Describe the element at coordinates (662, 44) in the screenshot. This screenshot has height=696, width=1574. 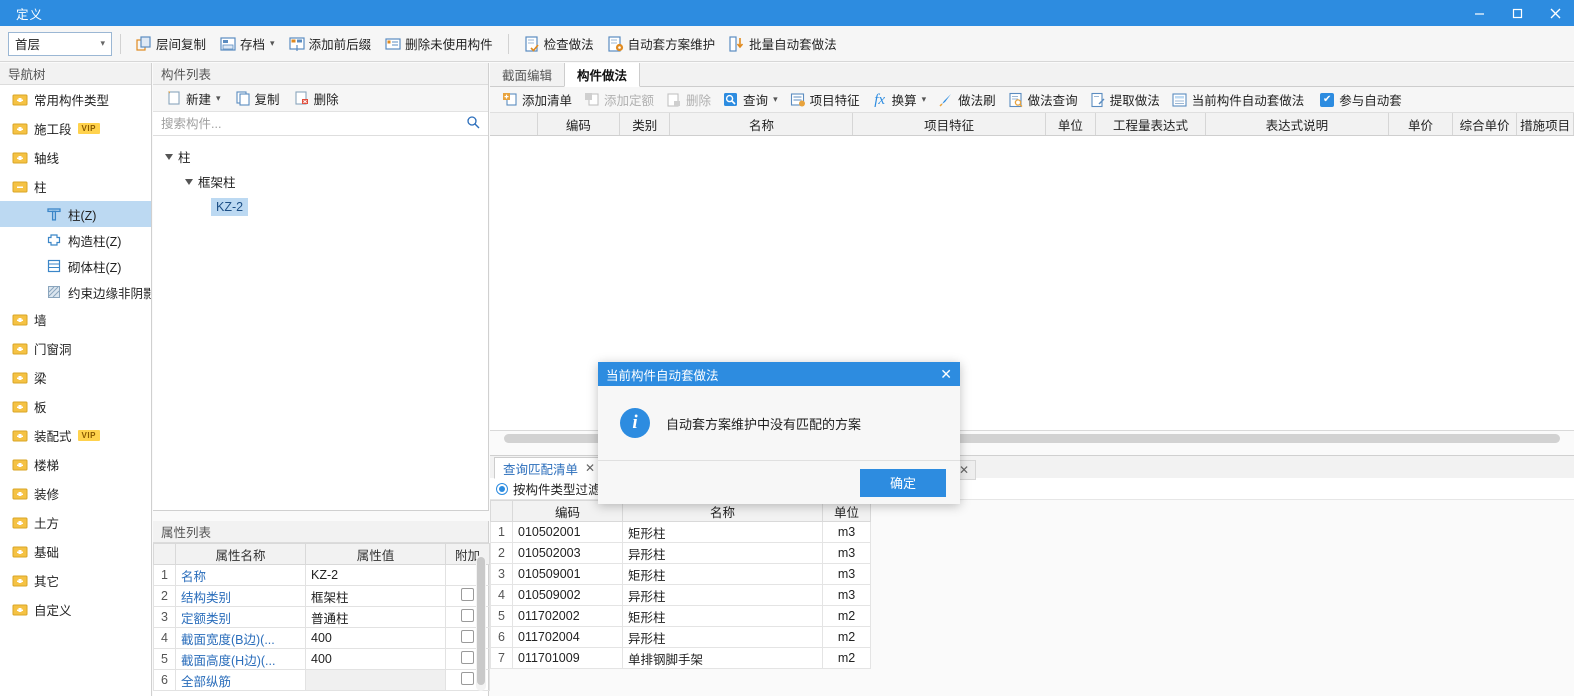
I see `toolbar-item-auto-scheme-maintain: 自动套方案维护` at that location.